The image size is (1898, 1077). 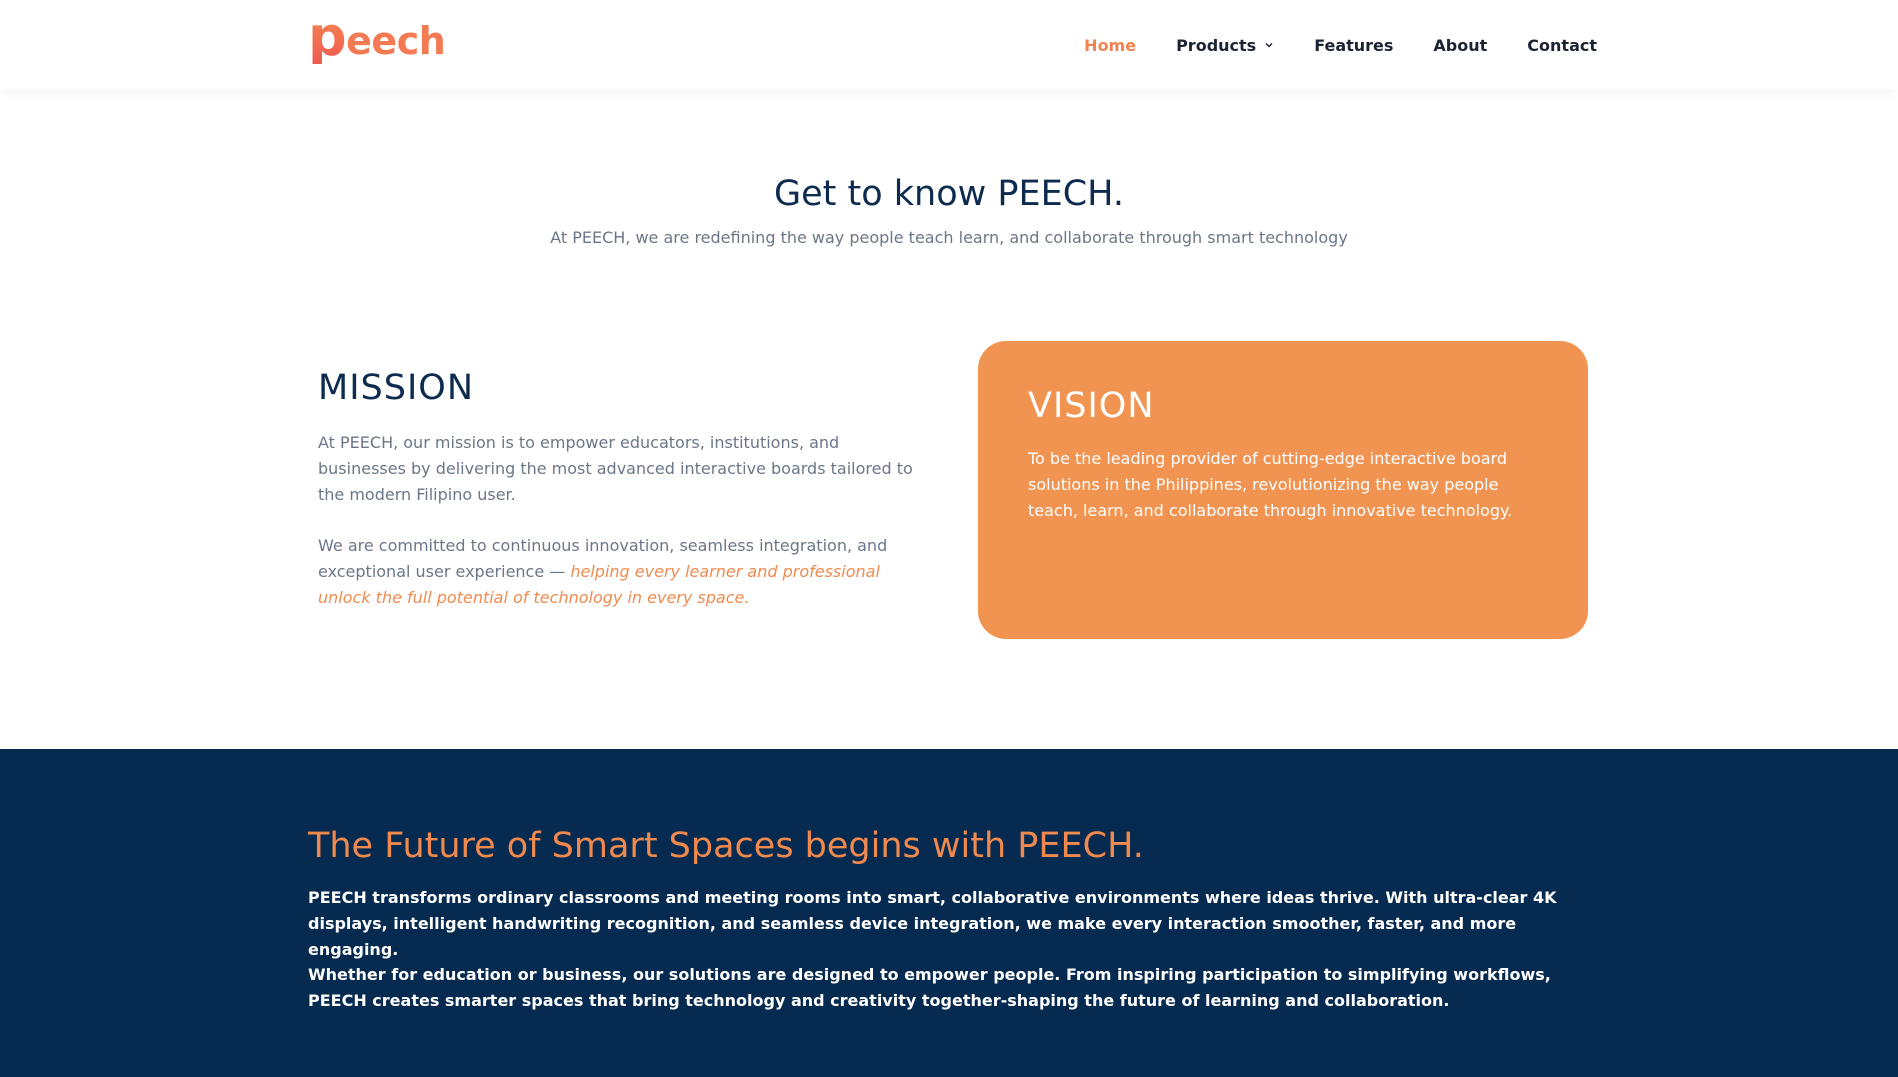 What do you see at coordinates (396, 388) in the screenshot?
I see `mission-heading: MISSION` at bounding box center [396, 388].